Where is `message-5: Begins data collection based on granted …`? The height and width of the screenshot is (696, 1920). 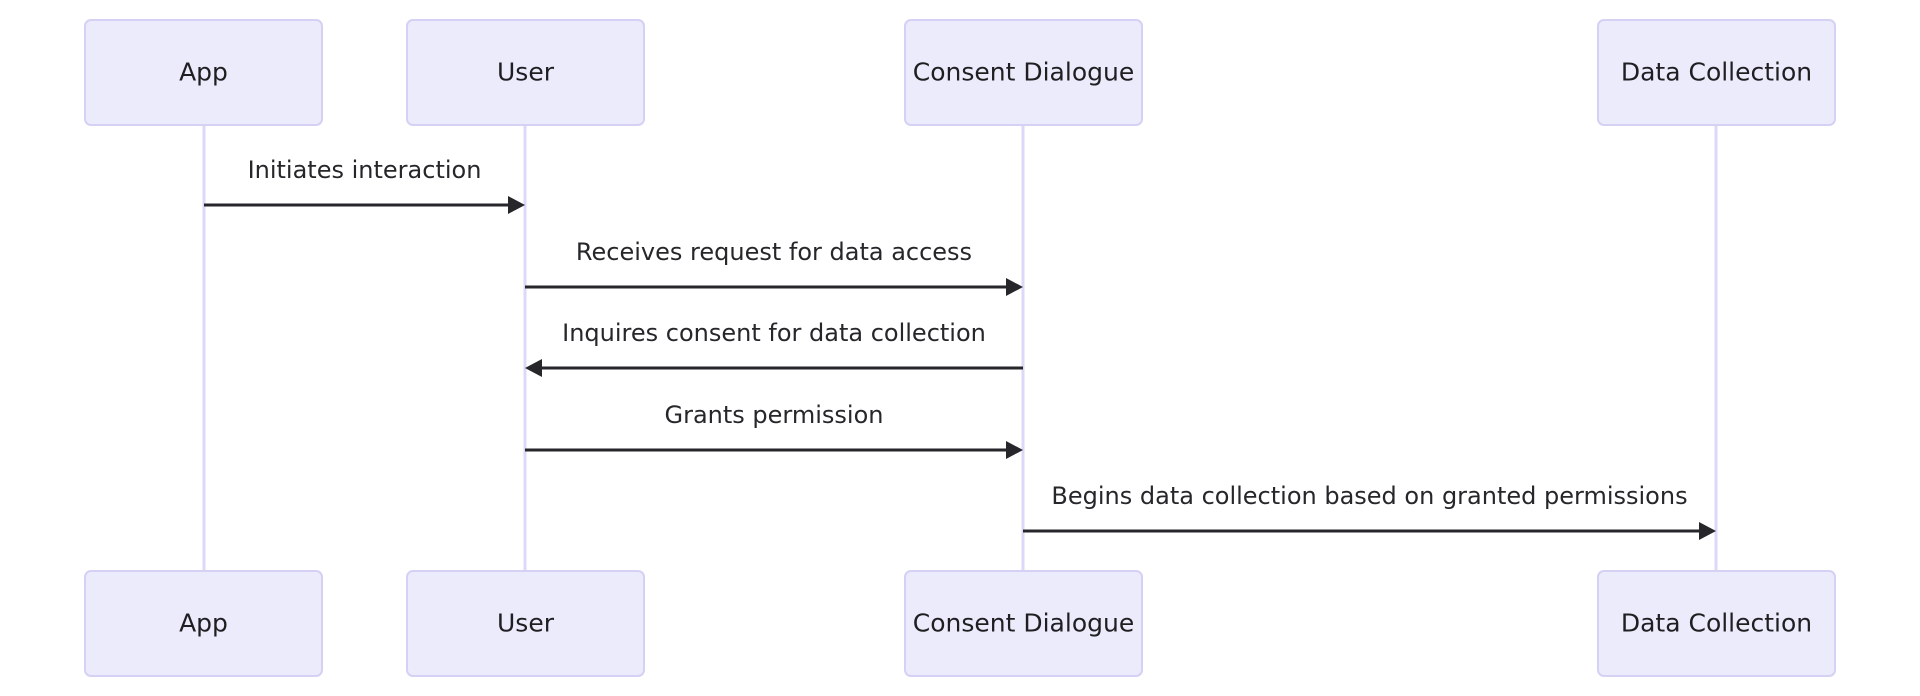
message-5: Begins data collection based on granted … is located at coordinates (1369, 511).